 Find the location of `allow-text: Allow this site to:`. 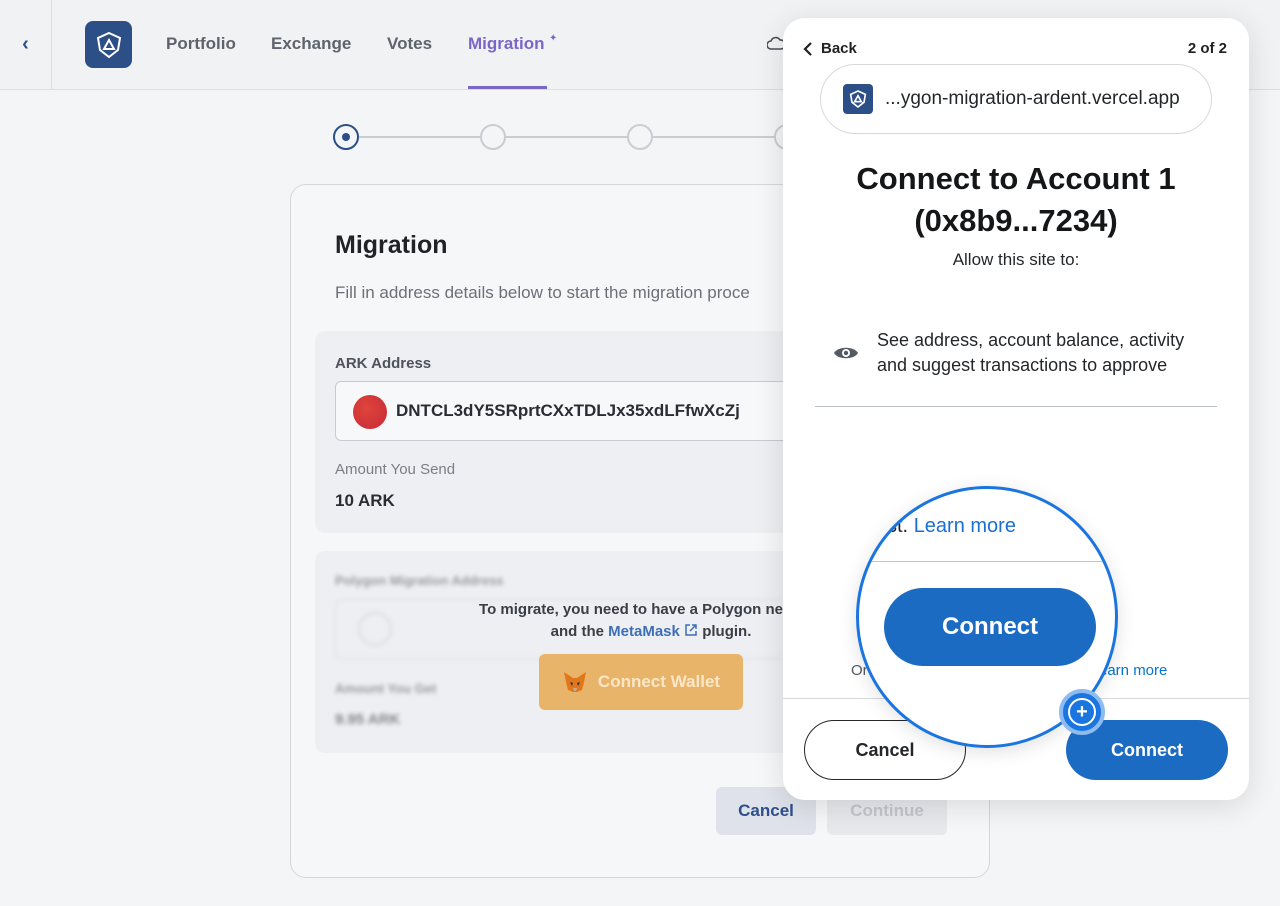

allow-text: Allow this site to: is located at coordinates (1016, 259).